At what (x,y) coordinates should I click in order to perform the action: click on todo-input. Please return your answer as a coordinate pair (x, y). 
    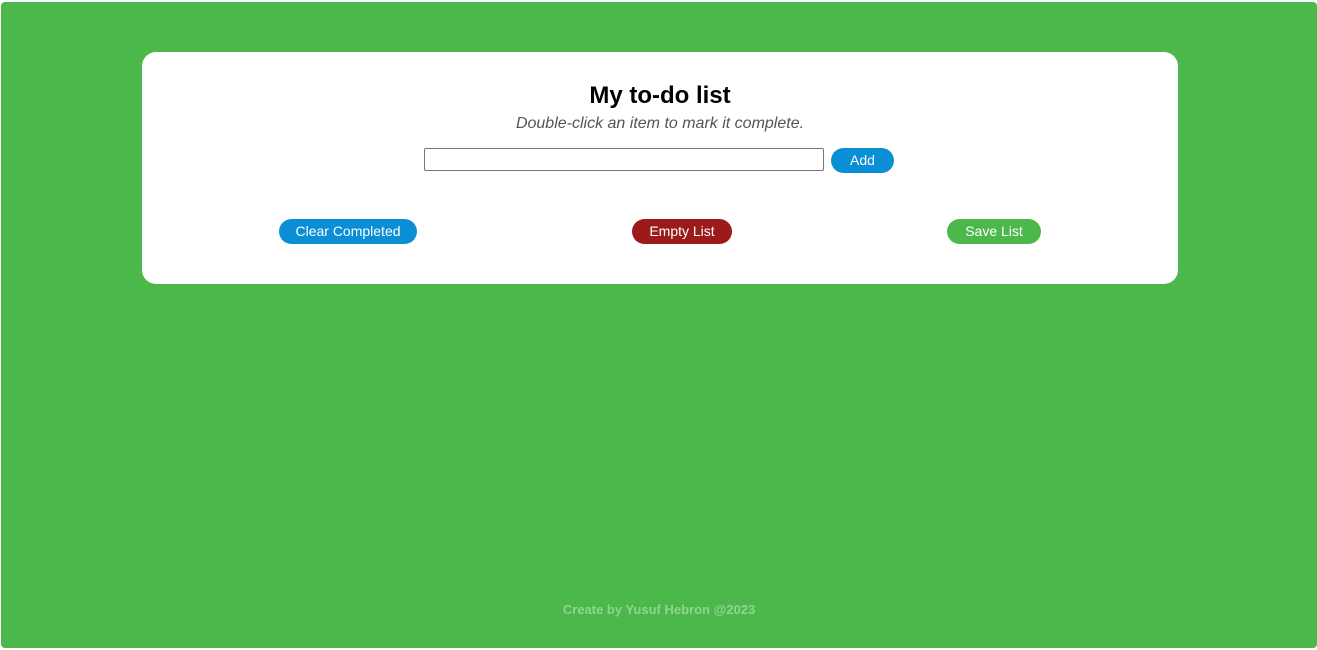
    Looking at the image, I should click on (624, 159).